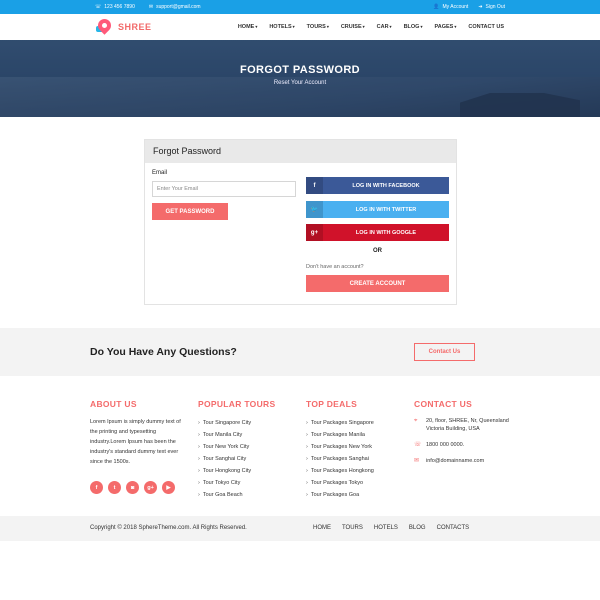 The image size is (600, 600). I want to click on footer-link-hotels: HOTELS, so click(386, 528).